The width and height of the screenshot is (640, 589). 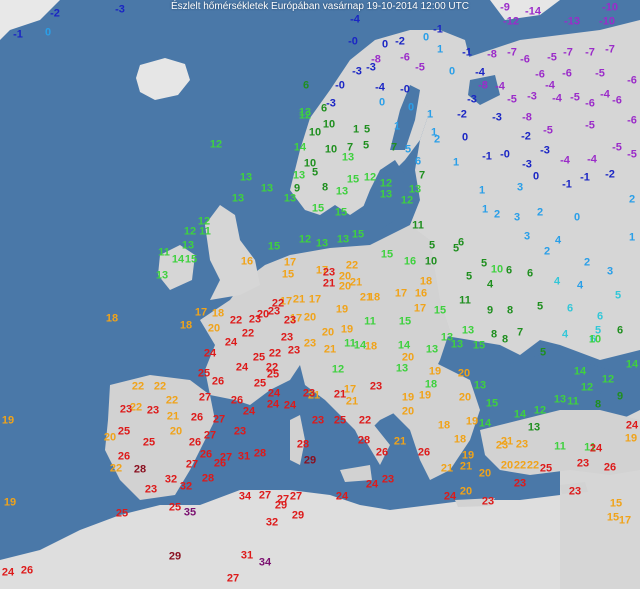 What do you see at coordinates (272, 522) in the screenshot?
I see `temperature-reading: 32` at bounding box center [272, 522].